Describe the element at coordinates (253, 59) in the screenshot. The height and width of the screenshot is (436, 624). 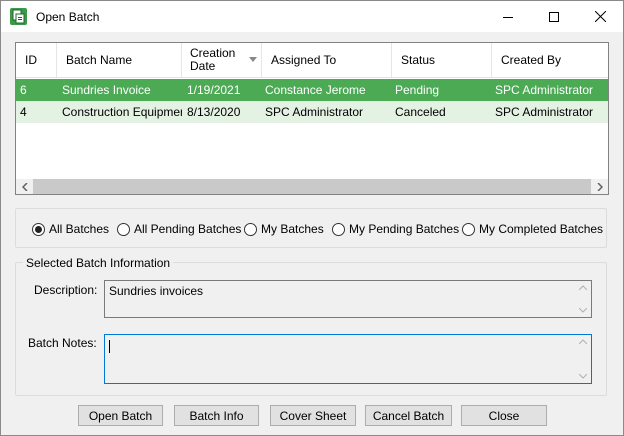
I see `sort-descending-icon` at that location.